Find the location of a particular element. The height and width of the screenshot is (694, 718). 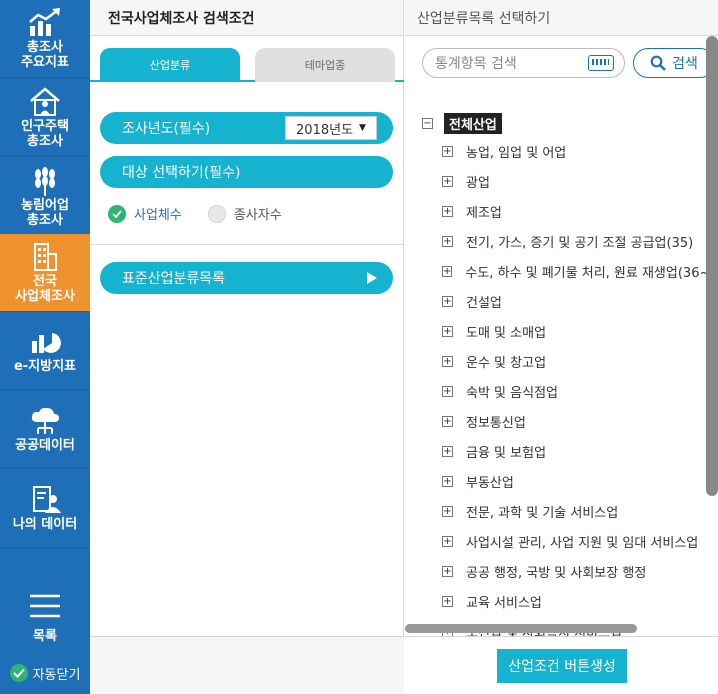

tree-item-label: 농업, 임업 및 어업 is located at coordinates (516, 153).